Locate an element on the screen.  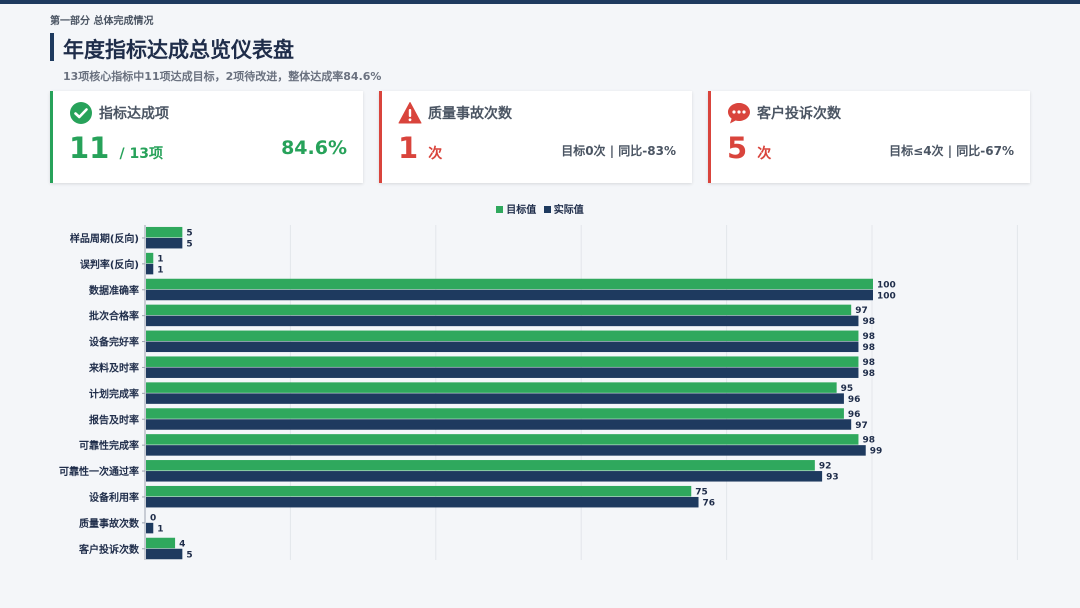
data-label-actual: 99 is located at coordinates (876, 452).